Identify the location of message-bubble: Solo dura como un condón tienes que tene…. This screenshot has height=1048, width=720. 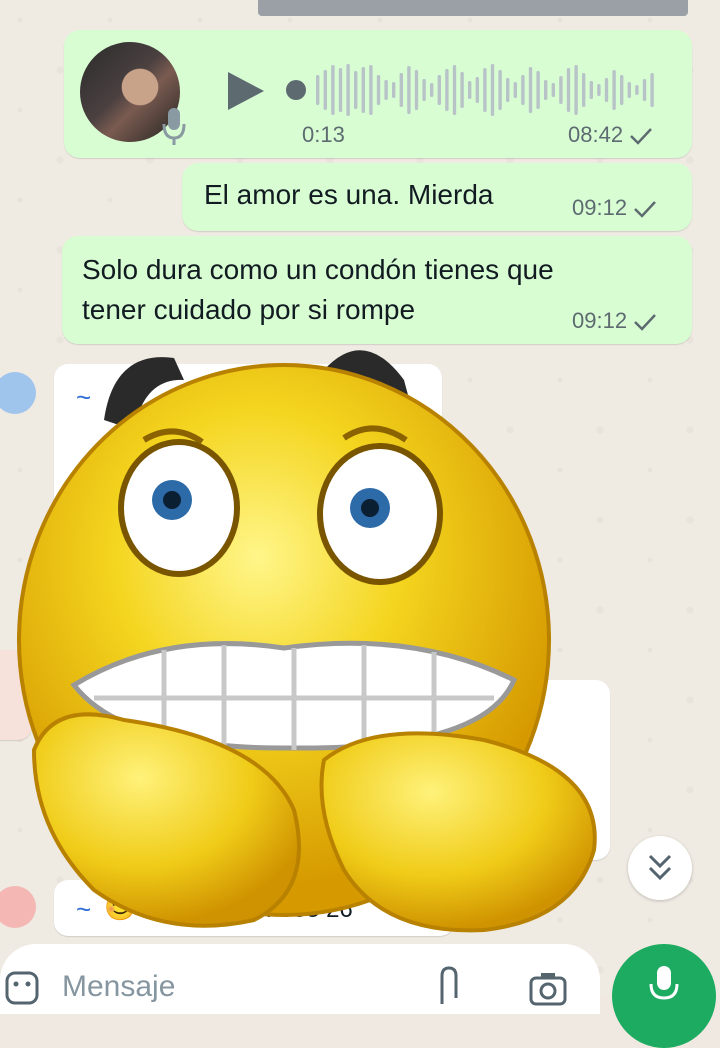
(377, 290).